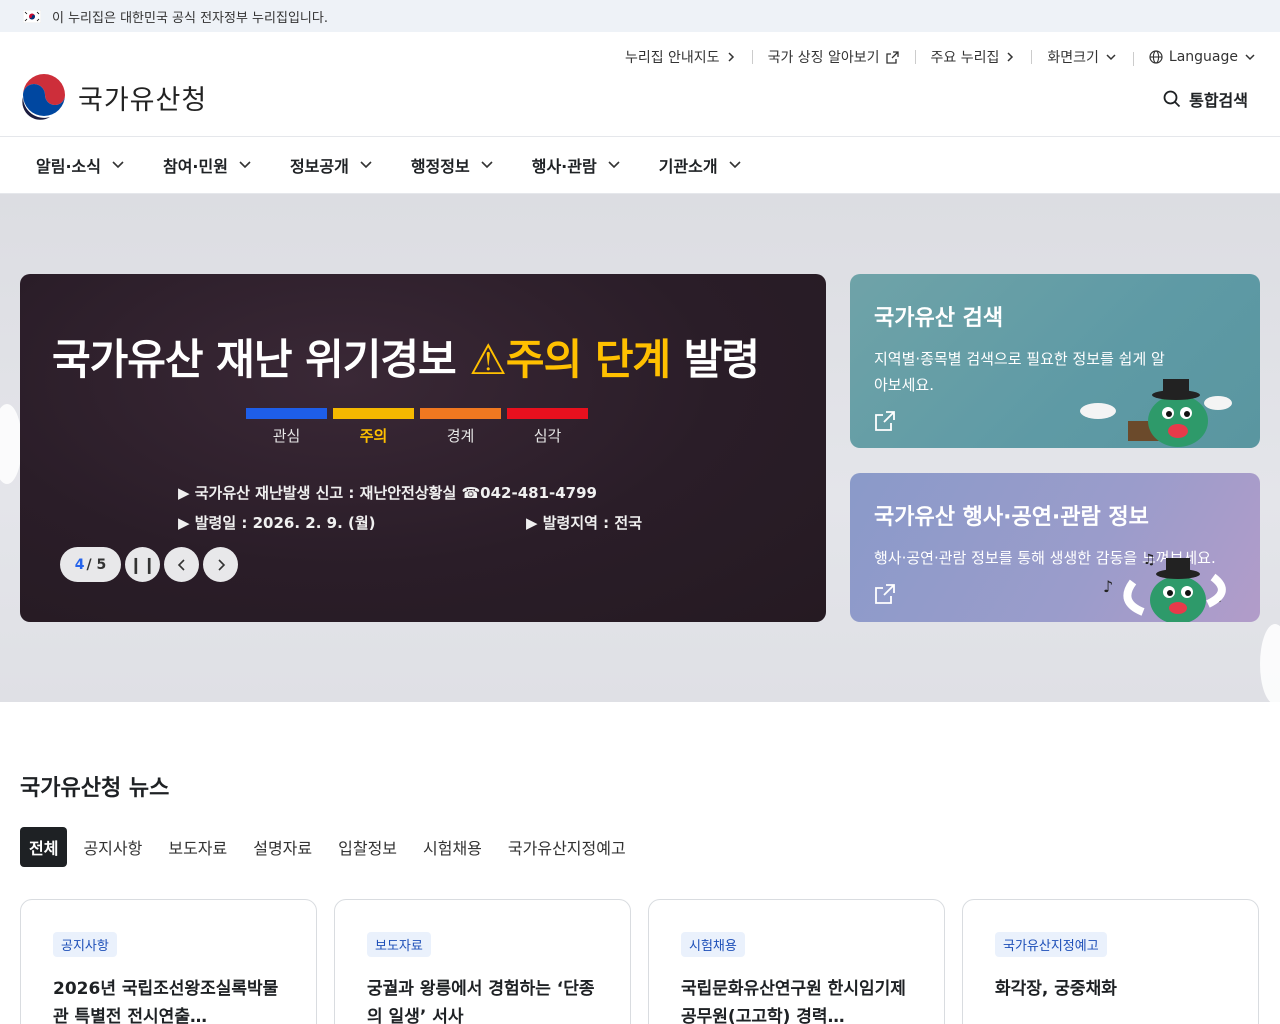 The width and height of the screenshot is (1280, 1024). What do you see at coordinates (1011, 517) in the screenshot?
I see `card-title: 국가유산 행사·공연·관람 정보` at bounding box center [1011, 517].